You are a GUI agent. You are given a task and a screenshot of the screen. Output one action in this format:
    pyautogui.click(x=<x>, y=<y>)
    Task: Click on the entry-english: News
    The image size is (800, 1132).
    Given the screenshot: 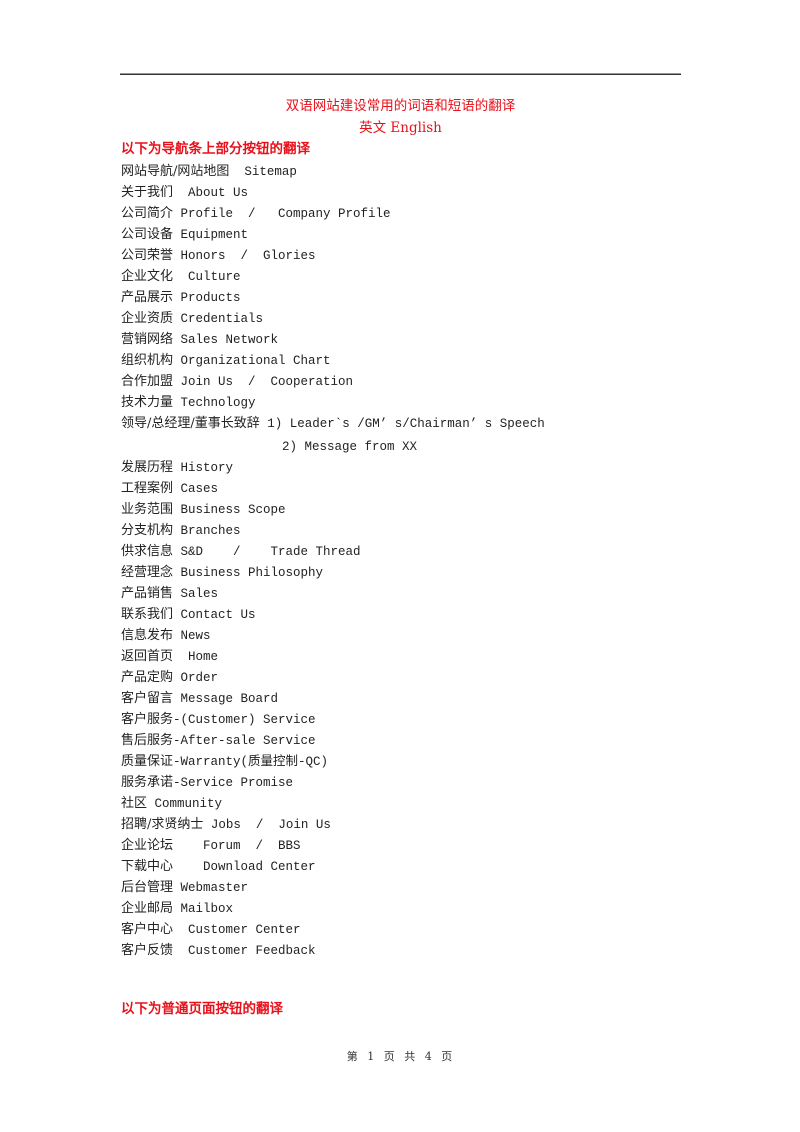 What is the action you would take?
    pyautogui.click(x=192, y=636)
    